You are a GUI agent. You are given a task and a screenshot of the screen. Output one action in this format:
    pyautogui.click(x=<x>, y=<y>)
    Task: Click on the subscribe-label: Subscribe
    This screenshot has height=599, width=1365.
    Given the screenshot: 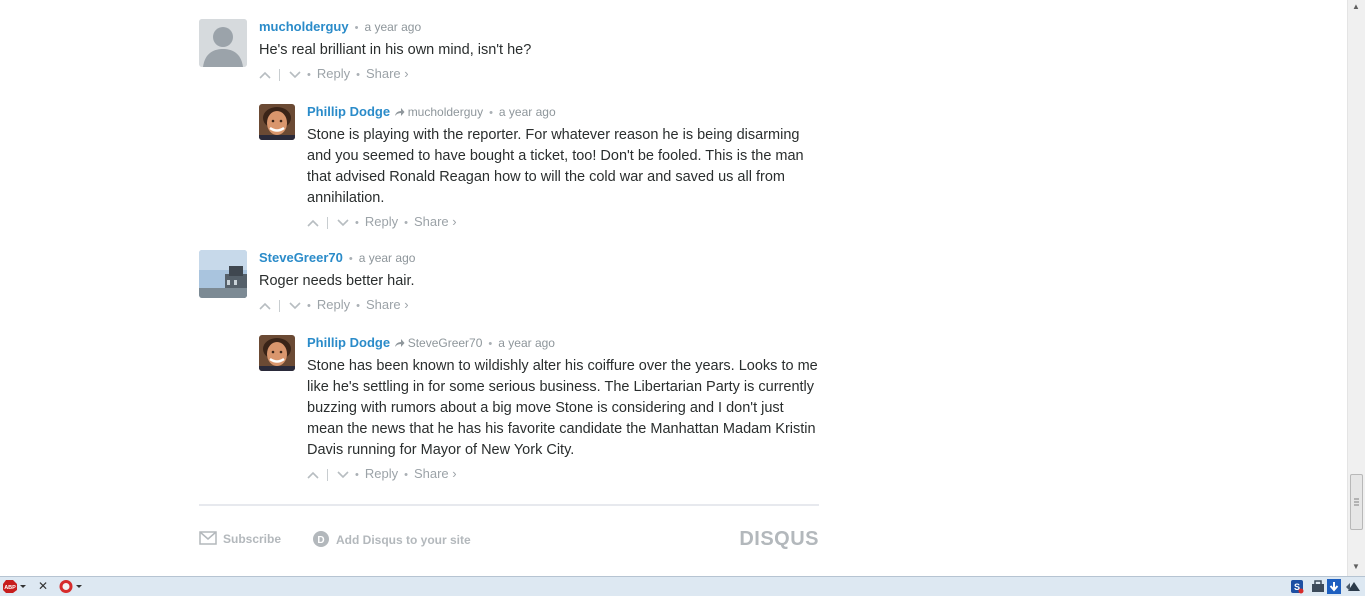 What is the action you would take?
    pyautogui.click(x=252, y=539)
    